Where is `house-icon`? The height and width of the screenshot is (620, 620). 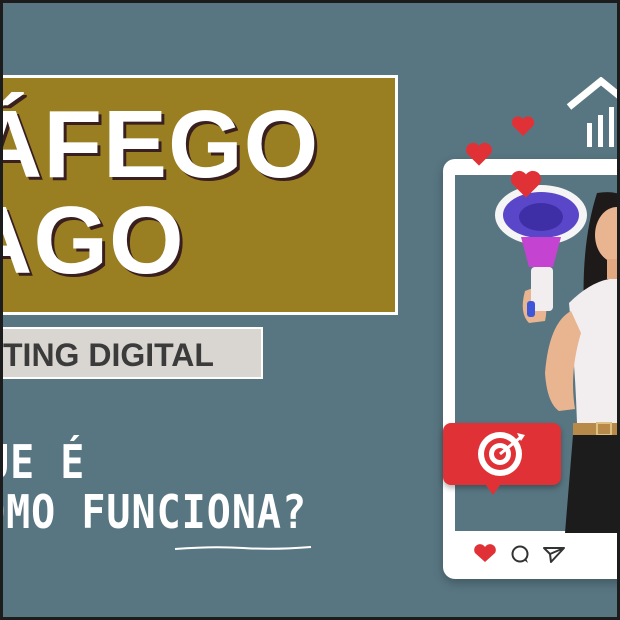 house-icon is located at coordinates (591, 112).